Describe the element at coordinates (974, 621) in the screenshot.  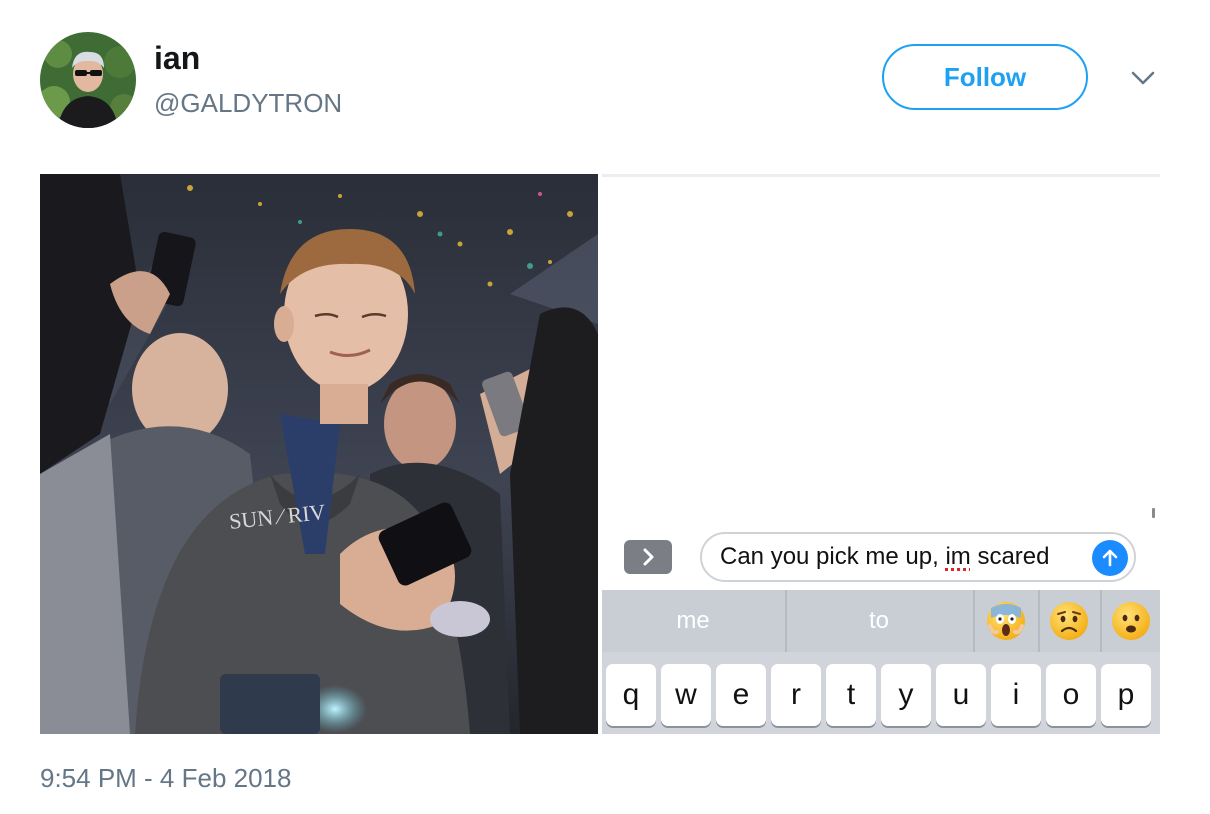
I see `suggestion-divider` at that location.